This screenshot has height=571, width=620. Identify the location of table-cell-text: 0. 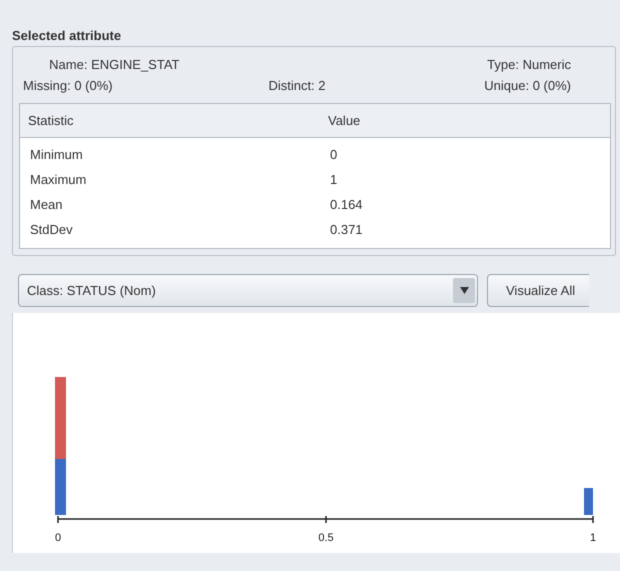
(333, 154).